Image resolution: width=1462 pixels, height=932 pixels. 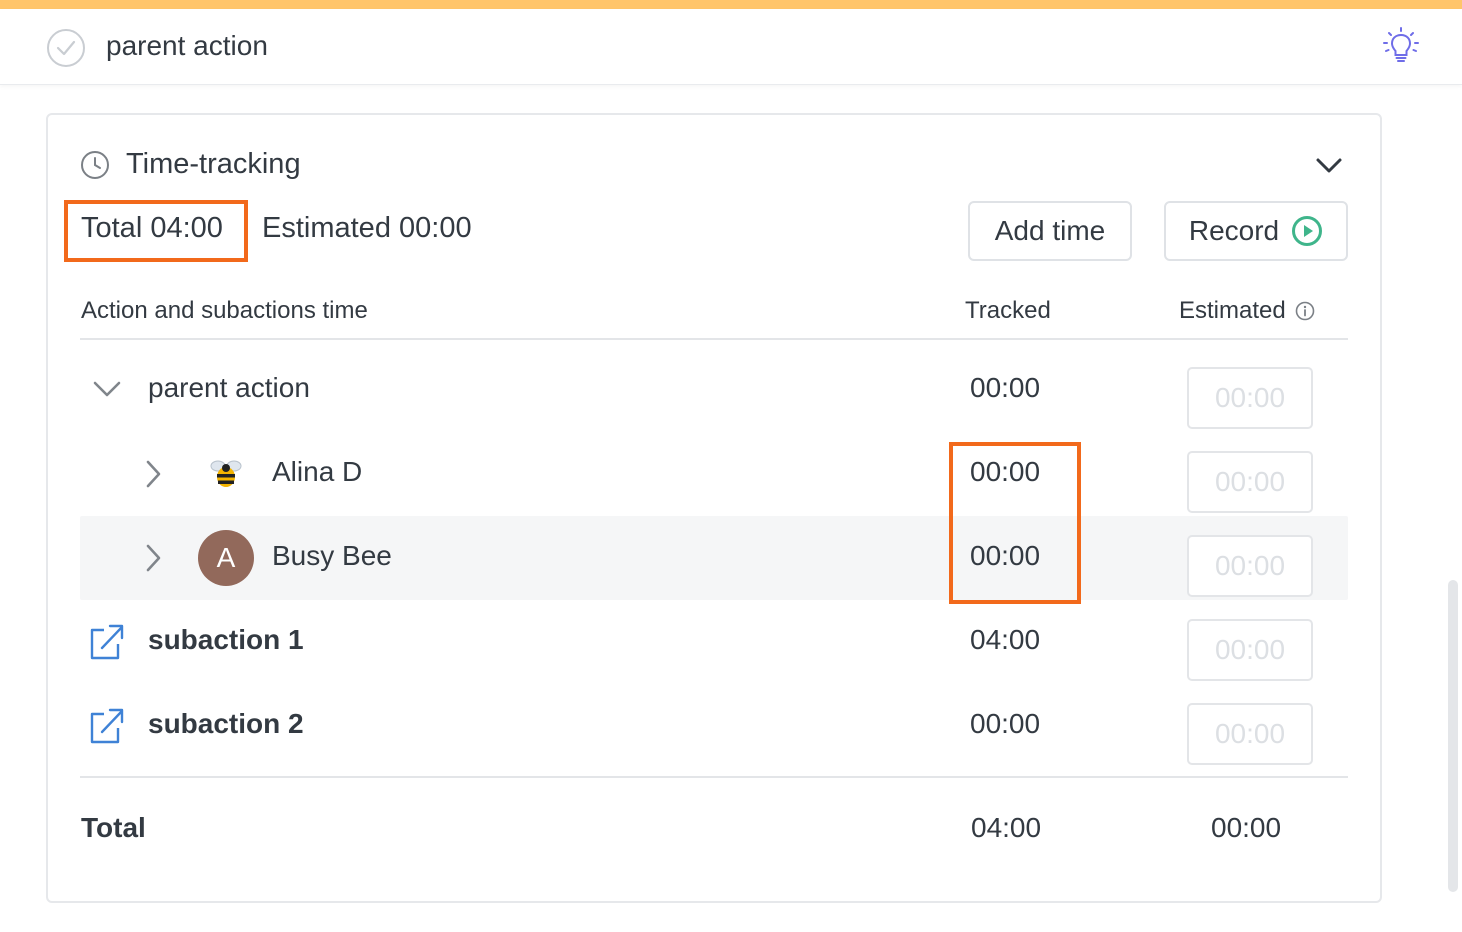 What do you see at coordinates (714, 726) in the screenshot?
I see `table-row: subaction 2 00:00 00:00` at bounding box center [714, 726].